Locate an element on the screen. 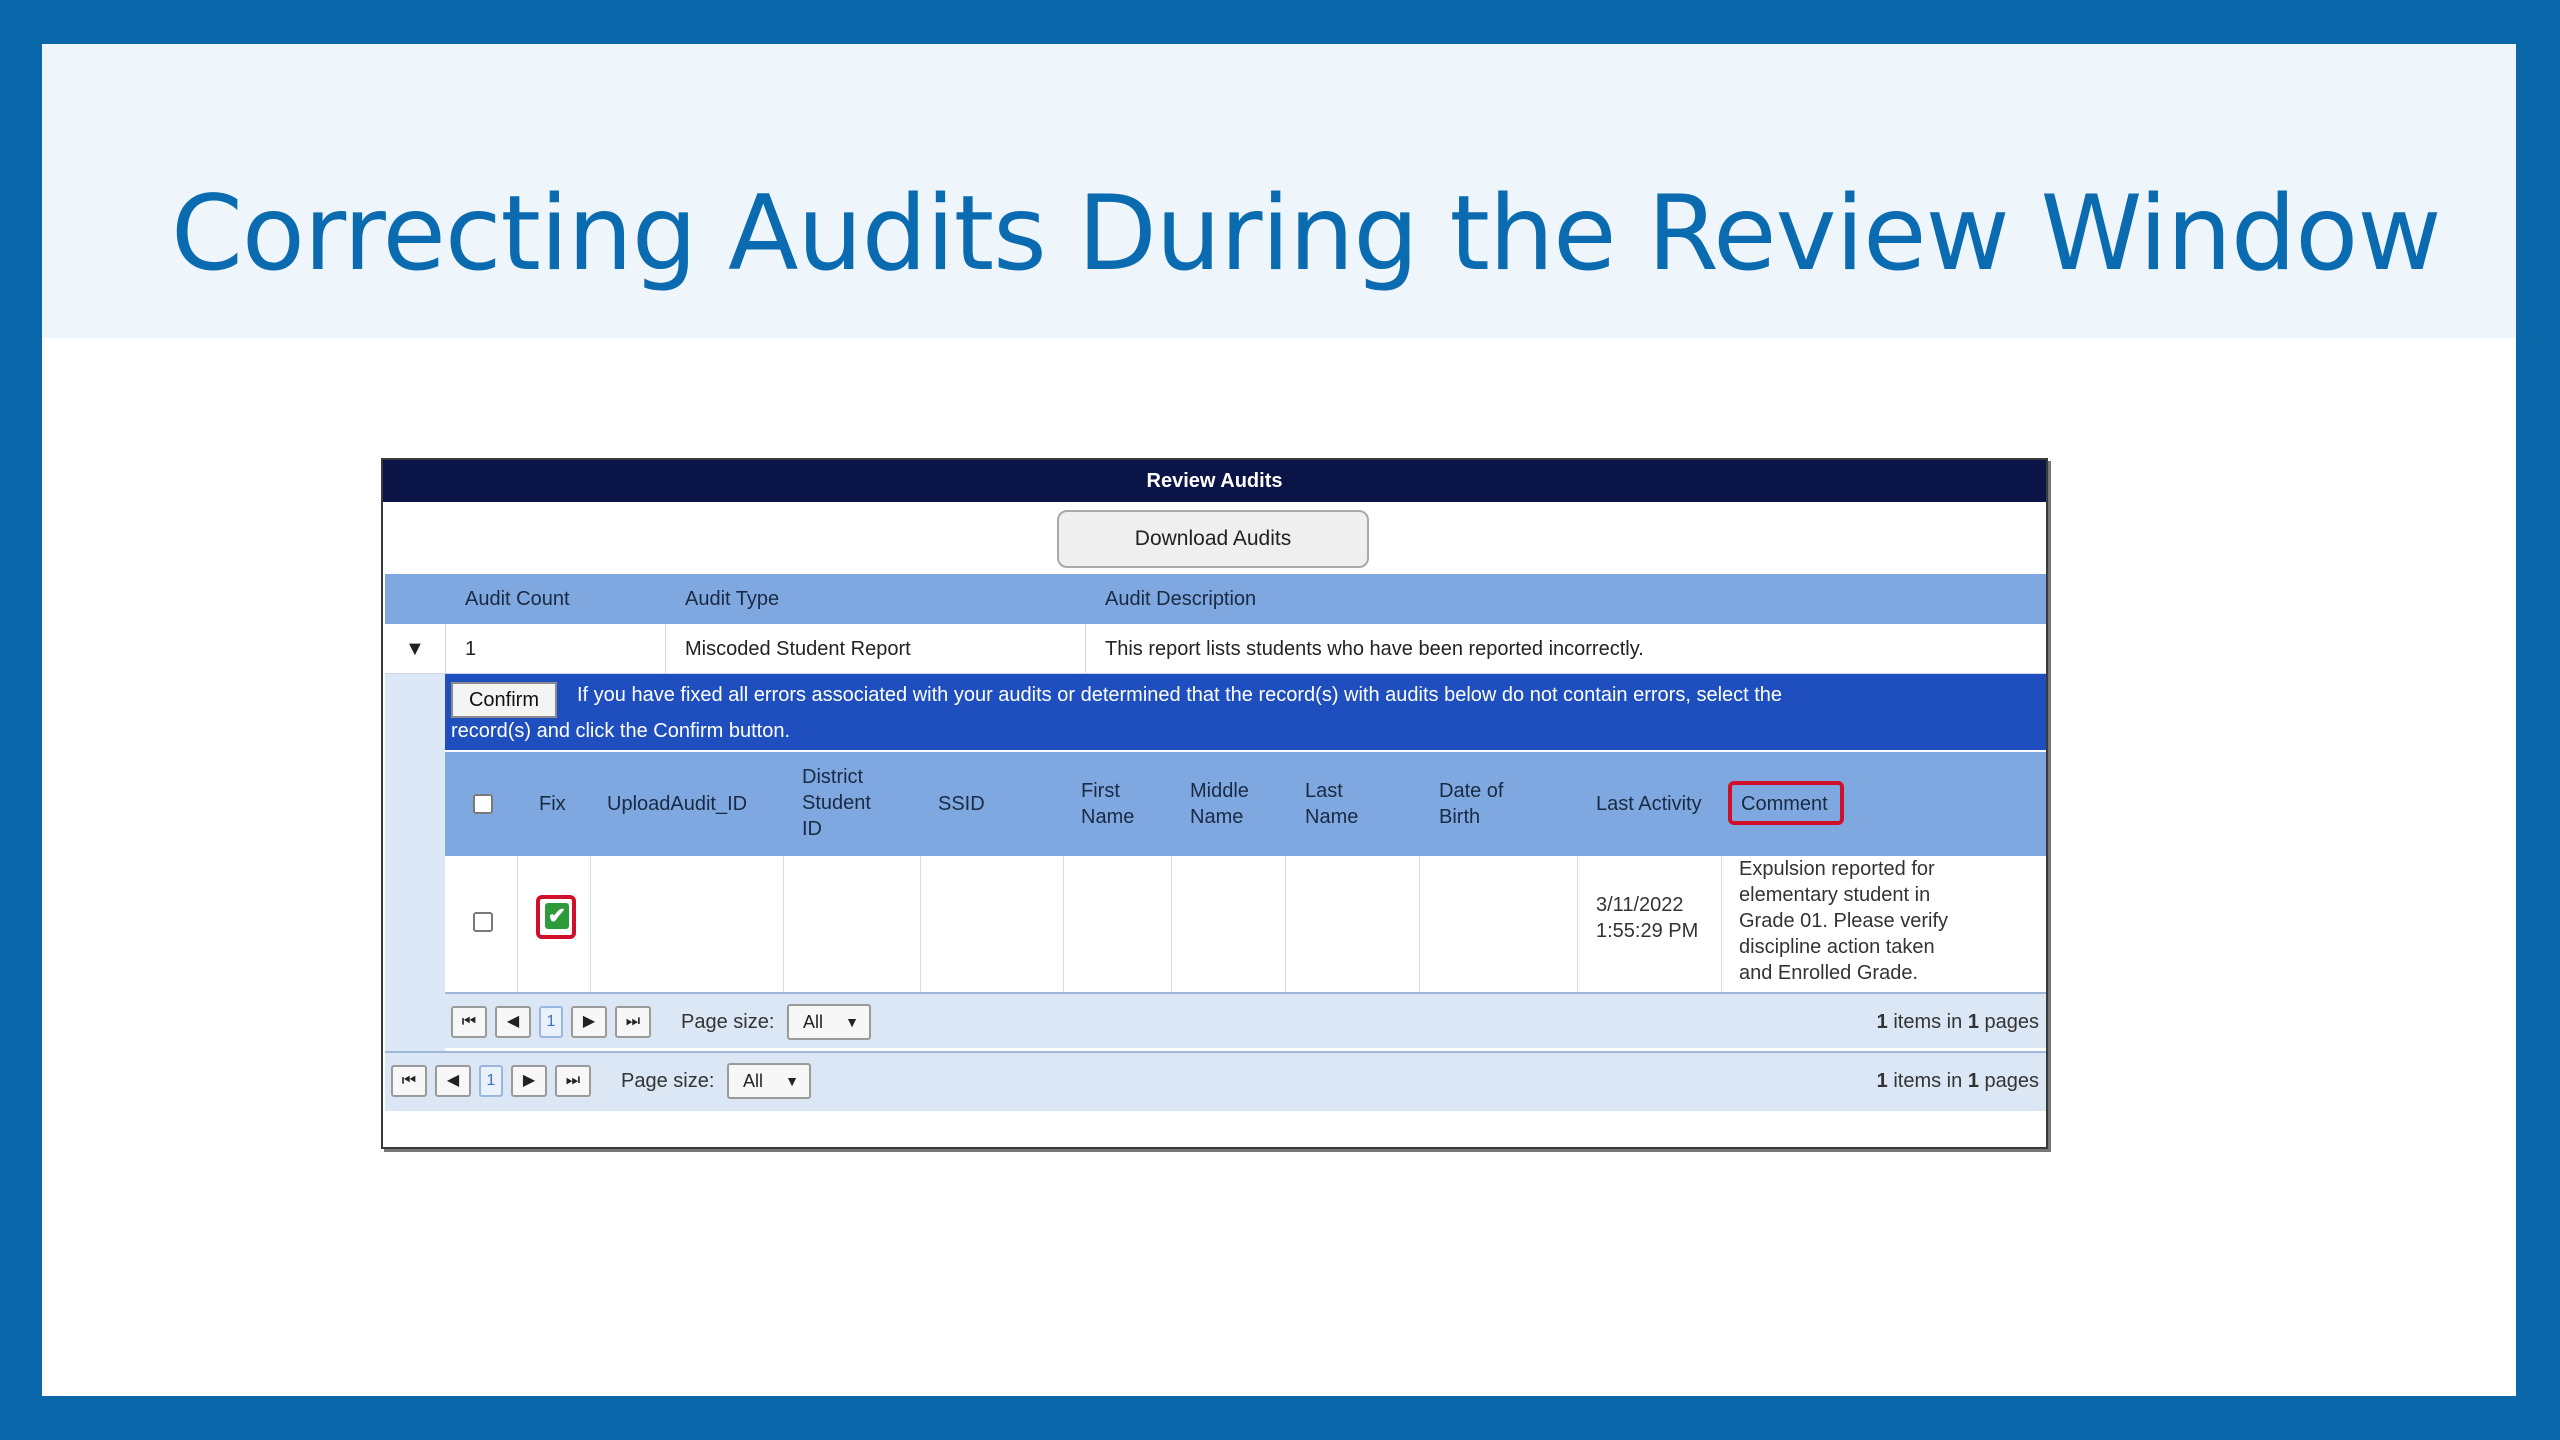  audit-table-header: Audit Count Audit Type Audit Description is located at coordinates (1215, 599).